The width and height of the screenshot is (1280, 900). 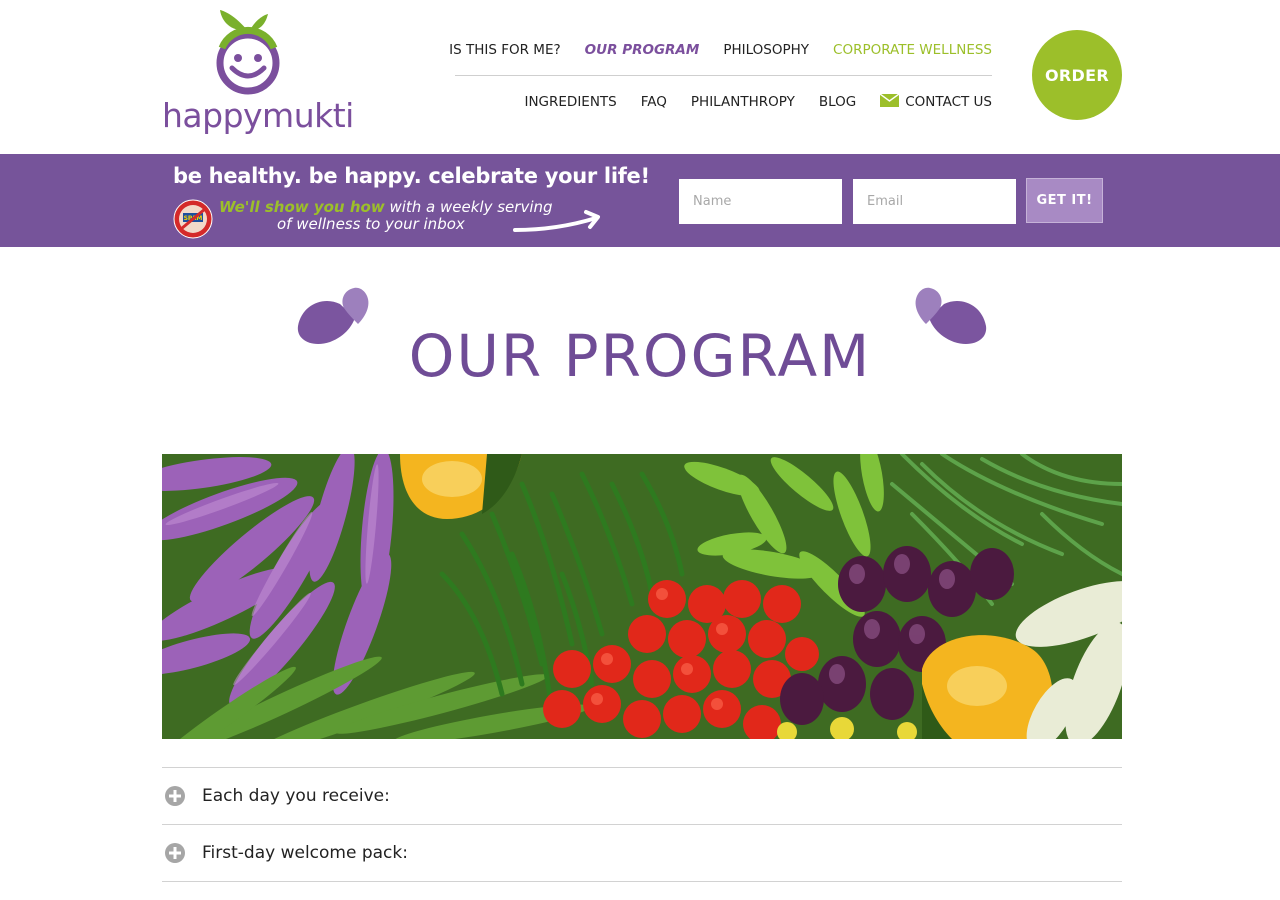 I want to click on nav-item-blog: BLOG, so click(x=837, y=102).